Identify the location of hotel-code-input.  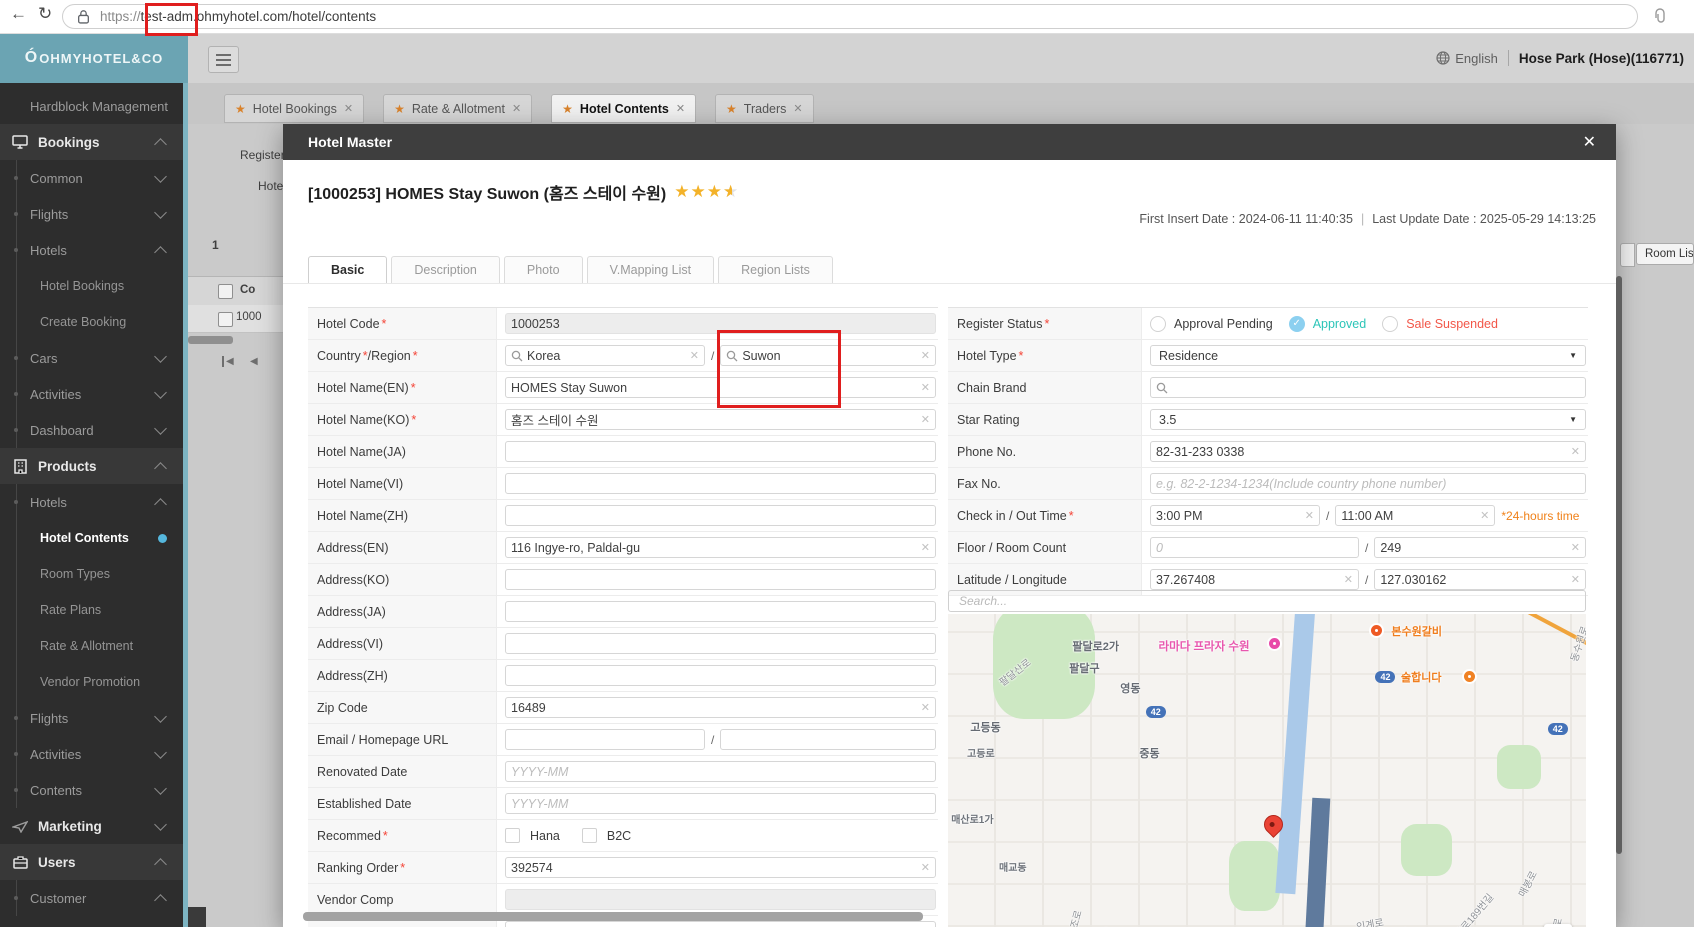
(720, 323).